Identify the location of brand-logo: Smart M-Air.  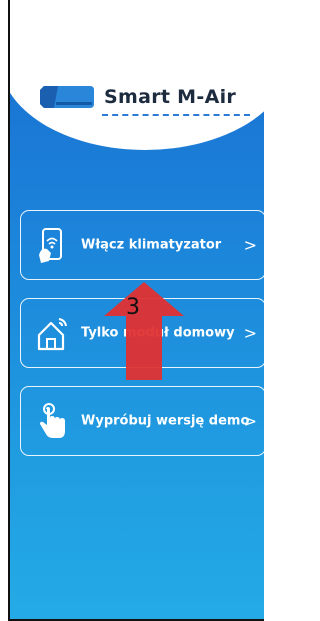
(137, 97).